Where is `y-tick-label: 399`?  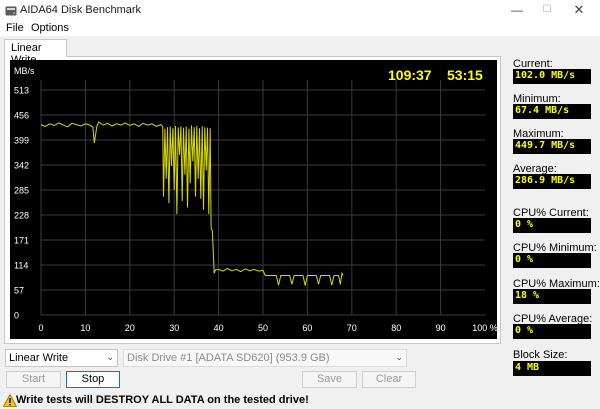 y-tick-label: 399 is located at coordinates (21, 141).